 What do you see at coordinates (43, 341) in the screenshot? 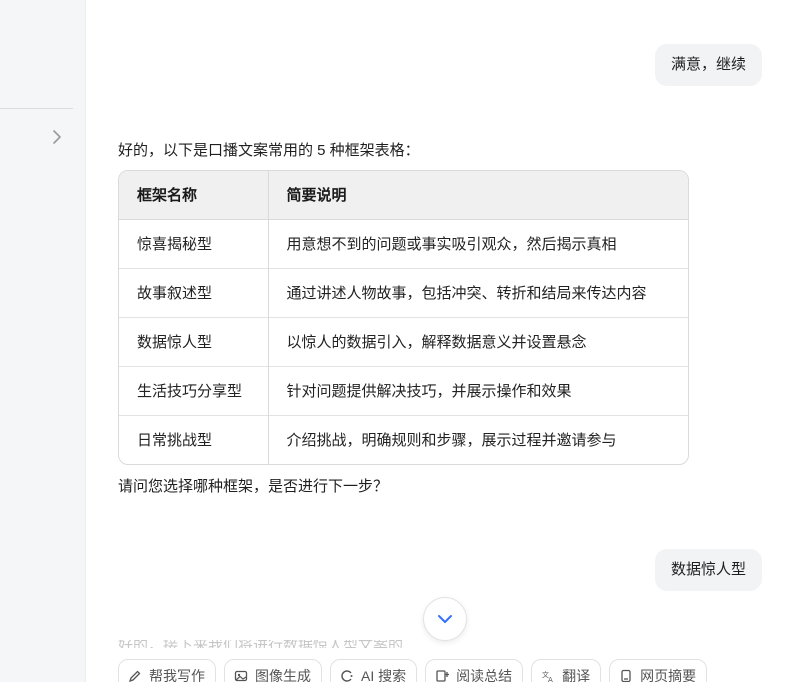
I see `left-sidebar` at bounding box center [43, 341].